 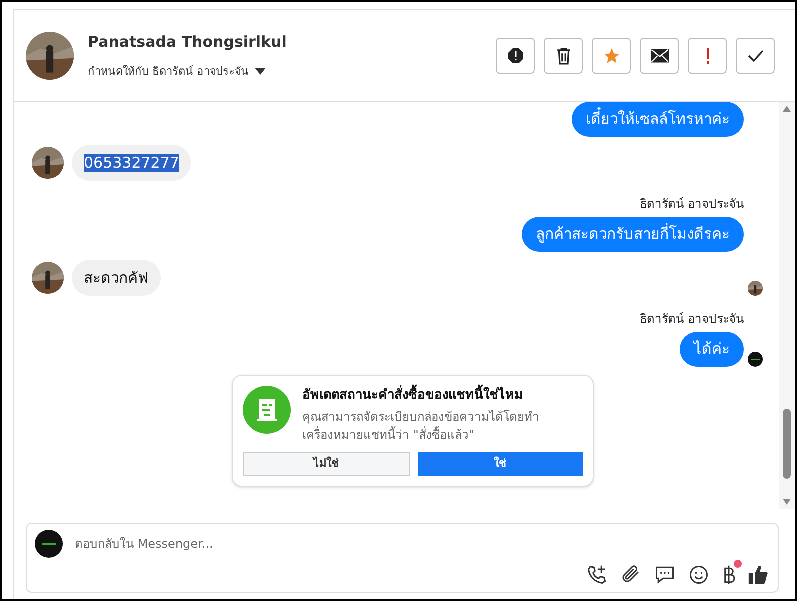 I want to click on octagon-alert-icon, so click(x=515, y=55).